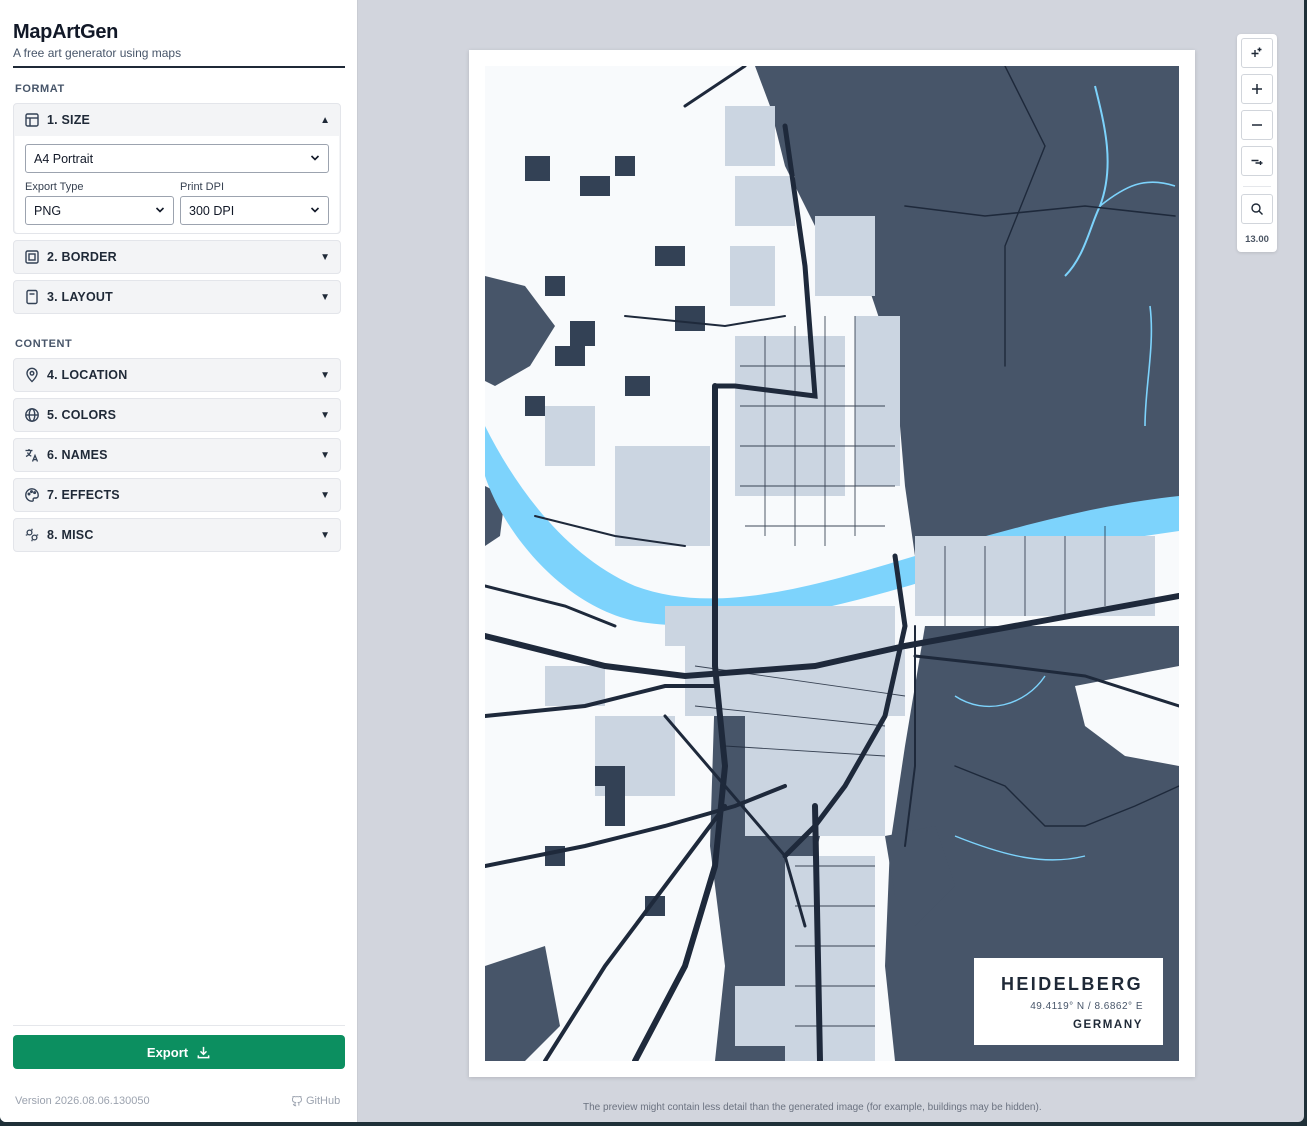  I want to click on panel-effects-title: 7. EFFECTS, so click(83, 495).